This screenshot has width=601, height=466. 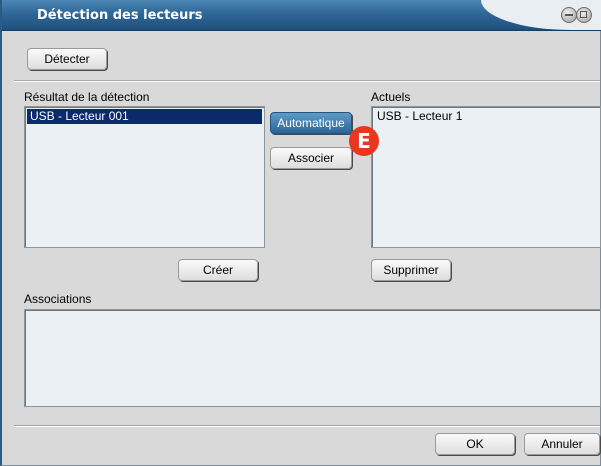 I want to click on detection-list: USB - Lecteur 001, so click(x=144, y=177).